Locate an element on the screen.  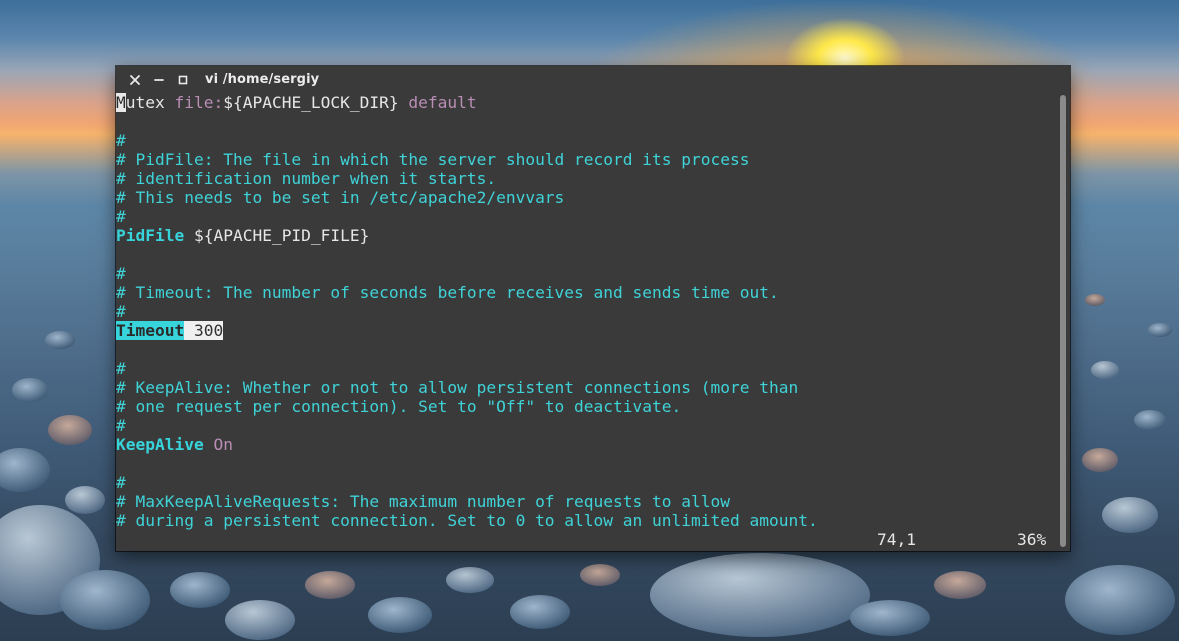
close-button is located at coordinates (135, 79).